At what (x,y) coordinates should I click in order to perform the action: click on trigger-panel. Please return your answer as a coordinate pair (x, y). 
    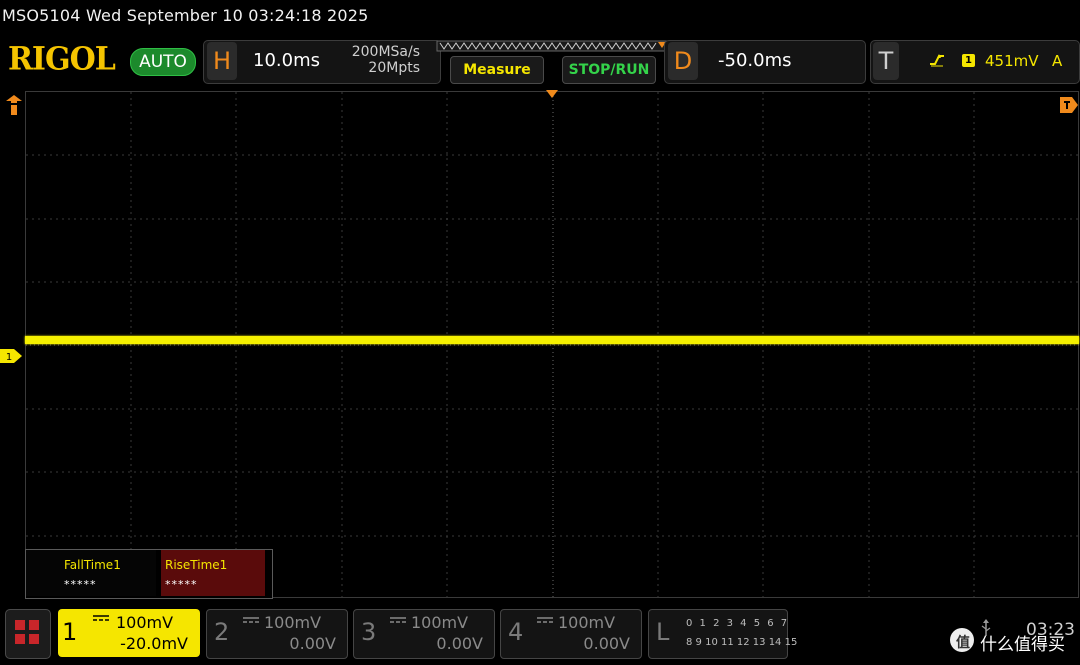
    Looking at the image, I should click on (975, 62).